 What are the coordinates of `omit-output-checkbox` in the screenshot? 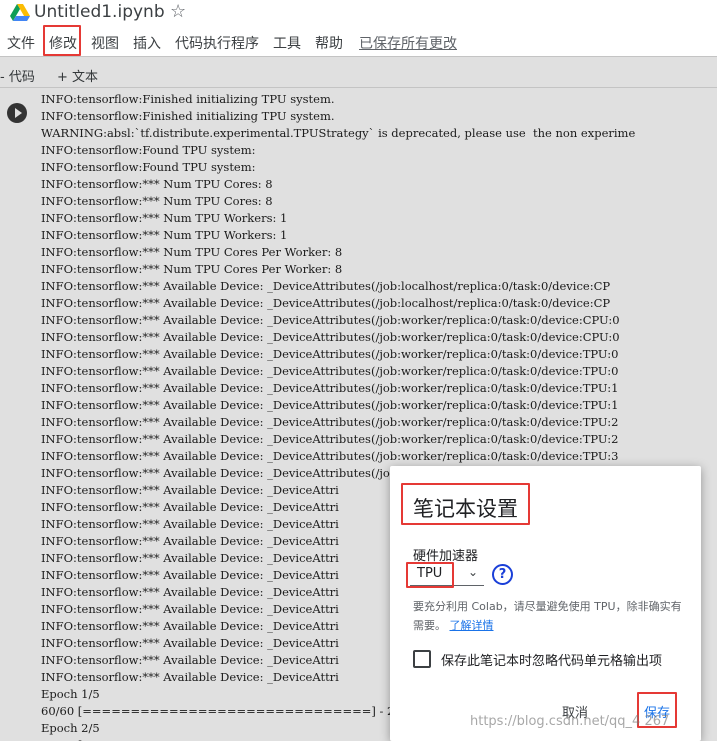 It's located at (422, 659).